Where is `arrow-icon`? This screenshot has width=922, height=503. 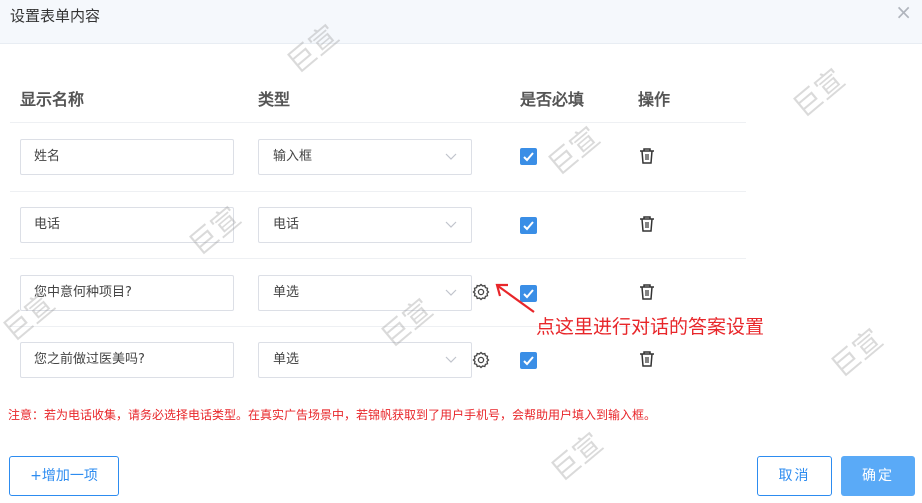 arrow-icon is located at coordinates (515, 298).